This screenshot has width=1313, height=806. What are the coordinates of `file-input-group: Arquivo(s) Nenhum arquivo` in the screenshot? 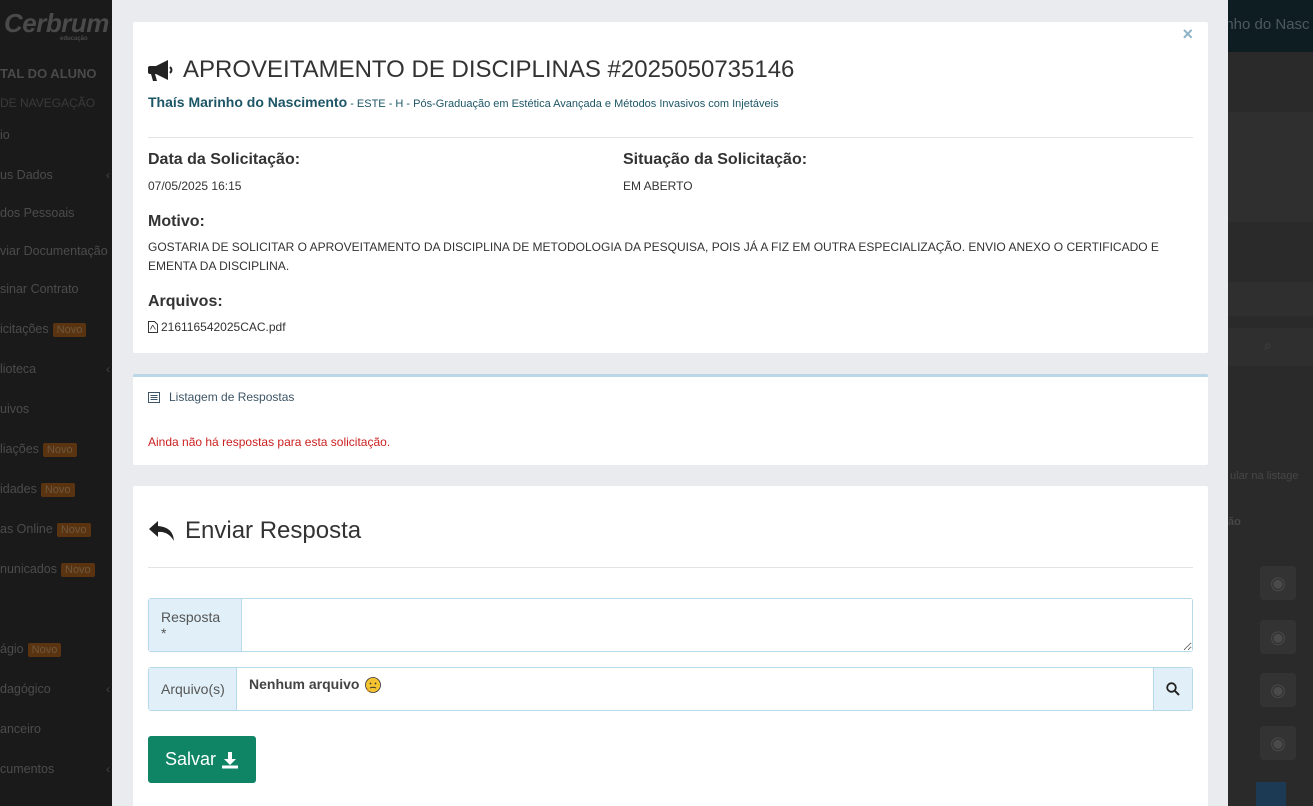 It's located at (670, 689).